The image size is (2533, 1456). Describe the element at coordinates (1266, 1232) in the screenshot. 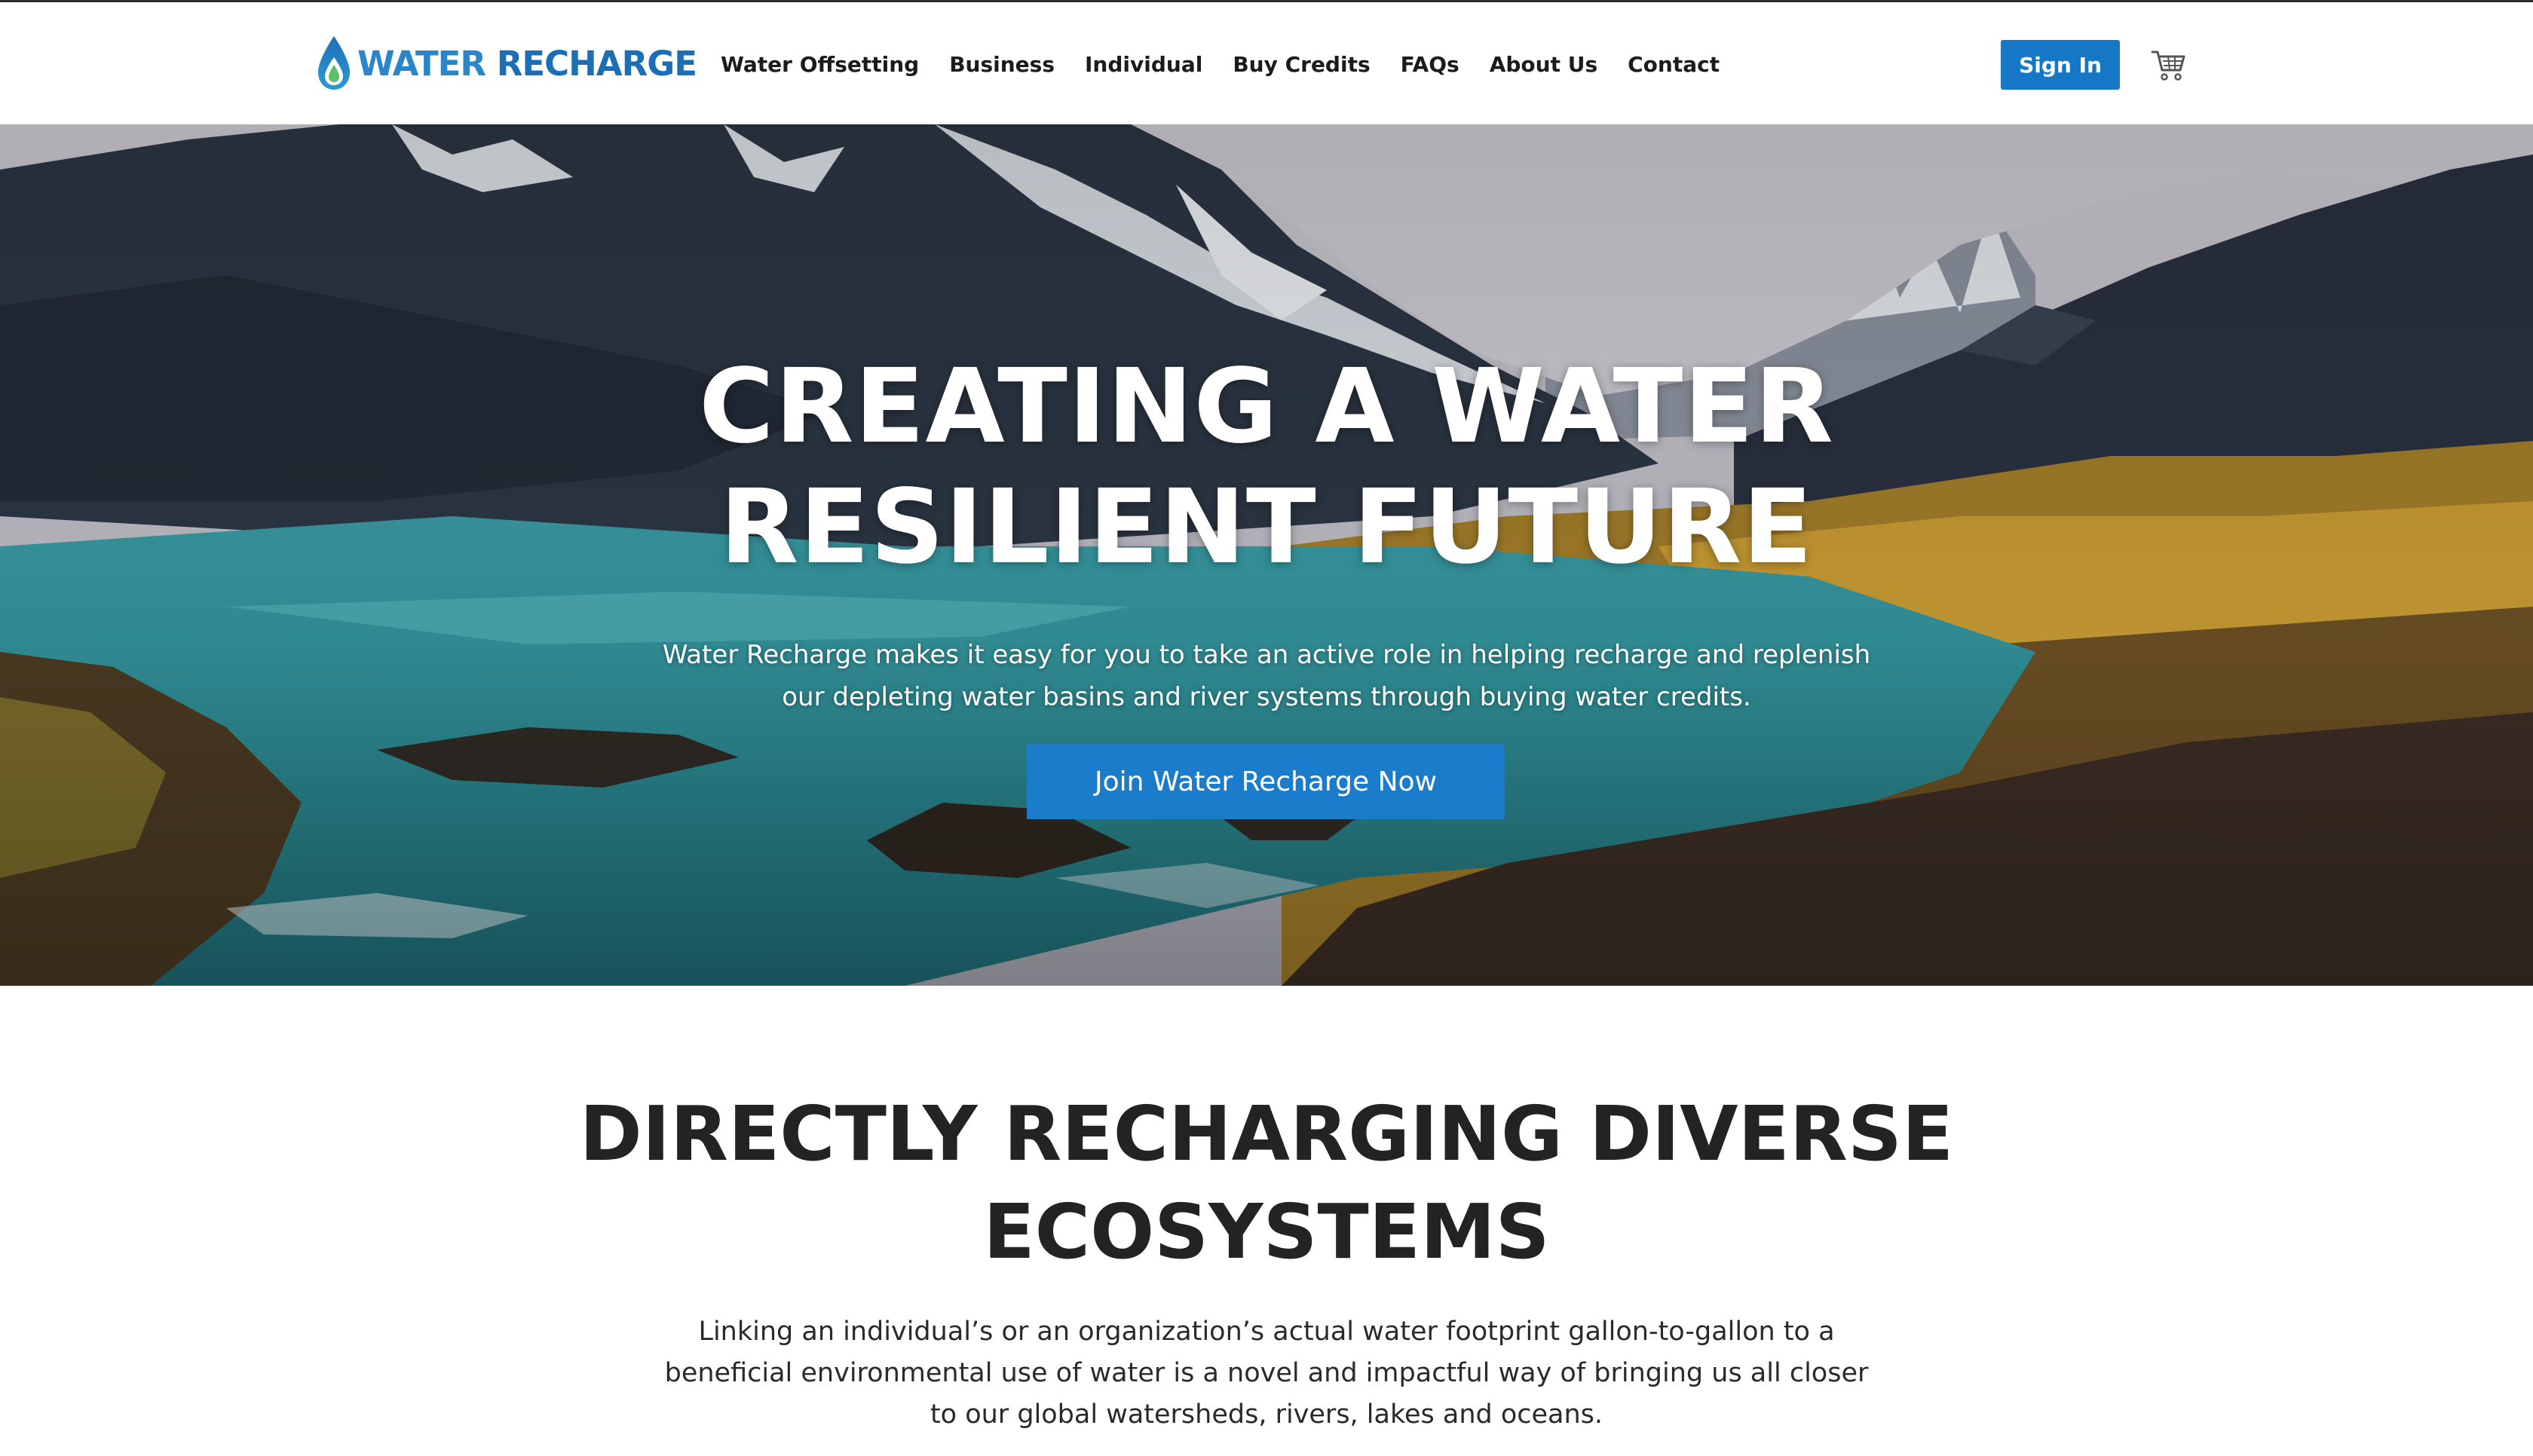

I see `section-title-line2: ECOSYSTEMS` at that location.